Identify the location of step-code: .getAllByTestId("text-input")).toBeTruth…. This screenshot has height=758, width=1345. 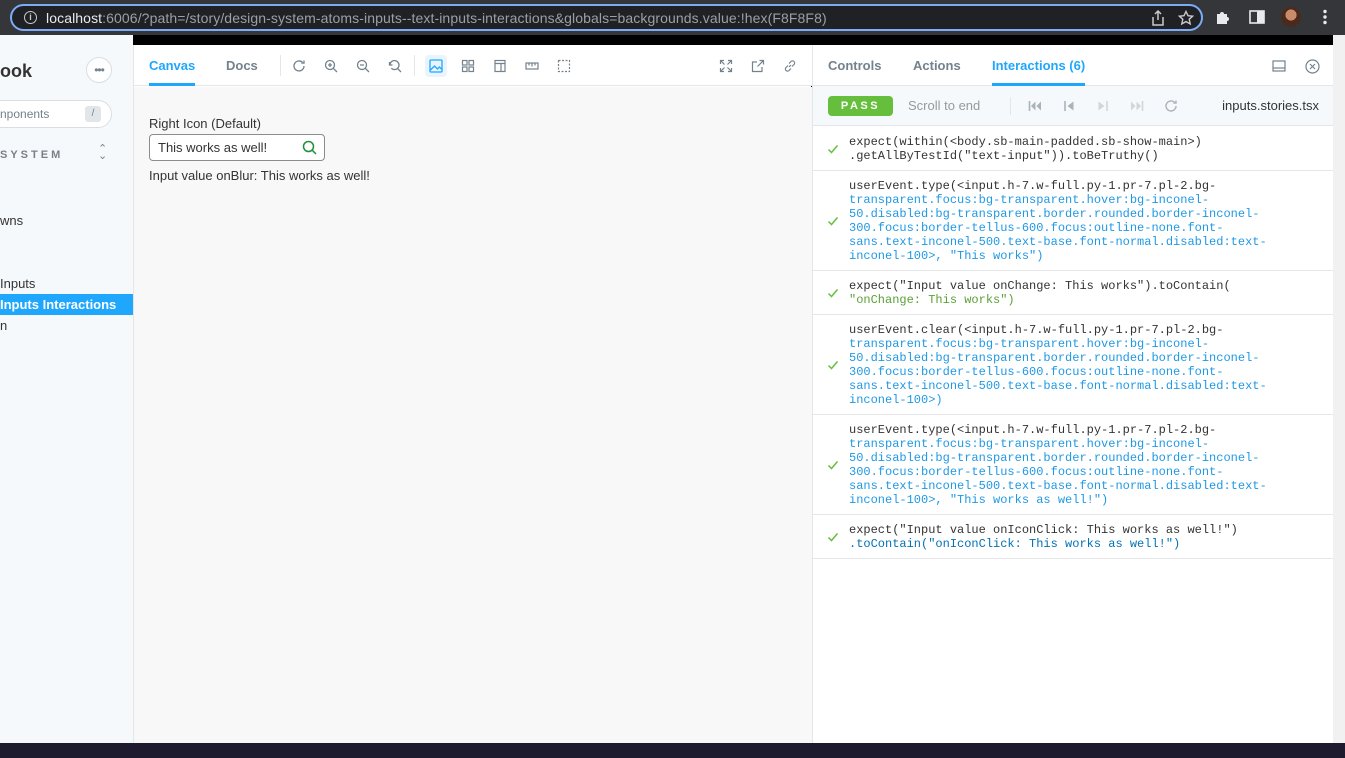
(1004, 156).